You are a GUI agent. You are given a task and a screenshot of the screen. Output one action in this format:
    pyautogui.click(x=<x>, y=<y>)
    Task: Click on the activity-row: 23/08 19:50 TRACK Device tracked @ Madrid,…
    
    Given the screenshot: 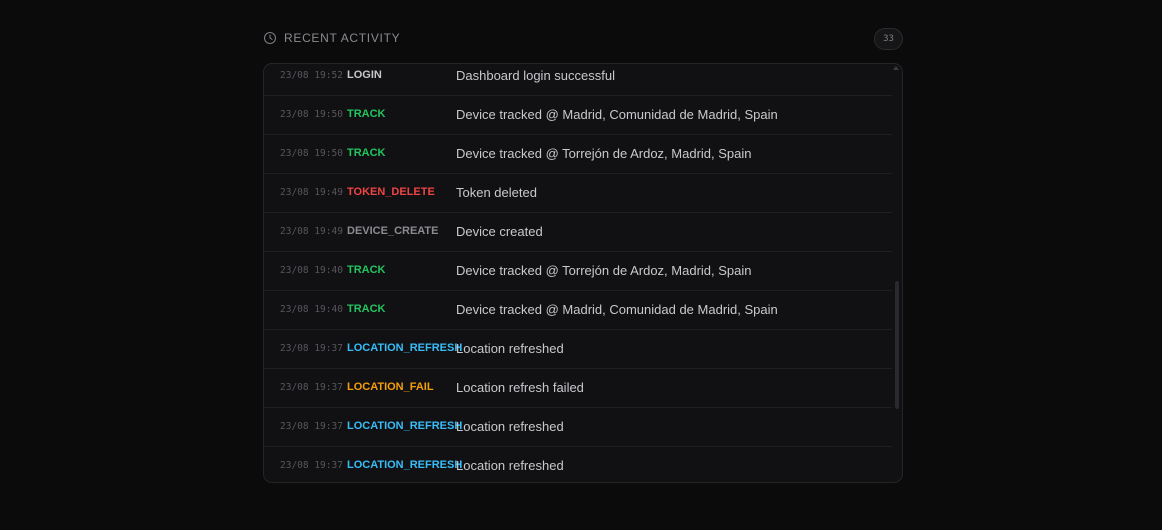 What is the action you would take?
    pyautogui.click(x=578, y=115)
    